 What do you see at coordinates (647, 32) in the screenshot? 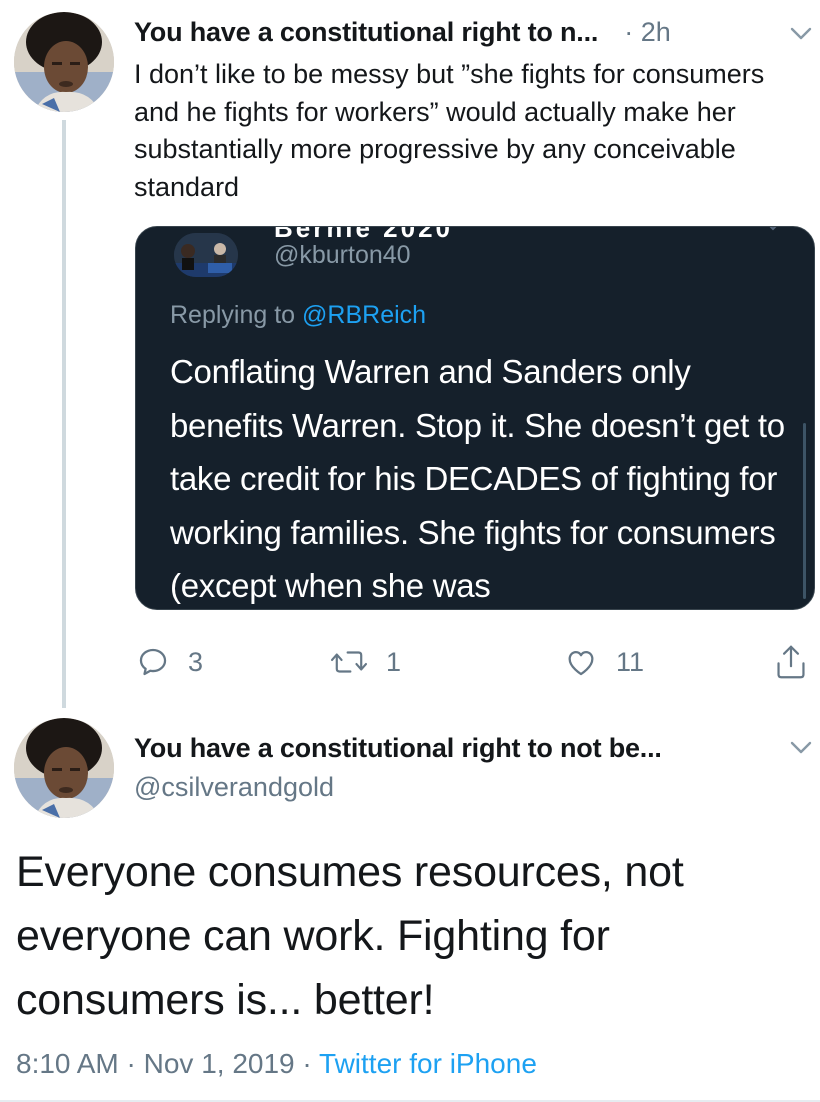
I see `tweet-timestamp: · 2h` at bounding box center [647, 32].